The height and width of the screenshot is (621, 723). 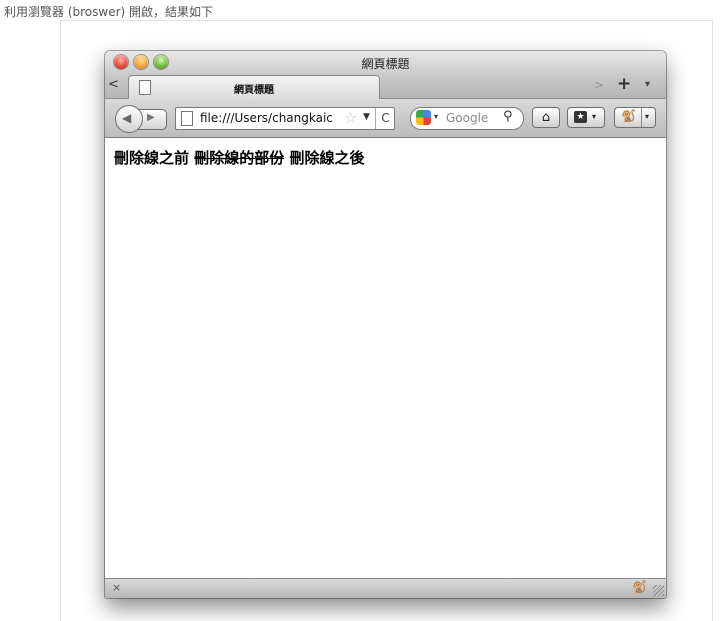 I want to click on tab-scroll-left-button: <, so click(x=113, y=84).